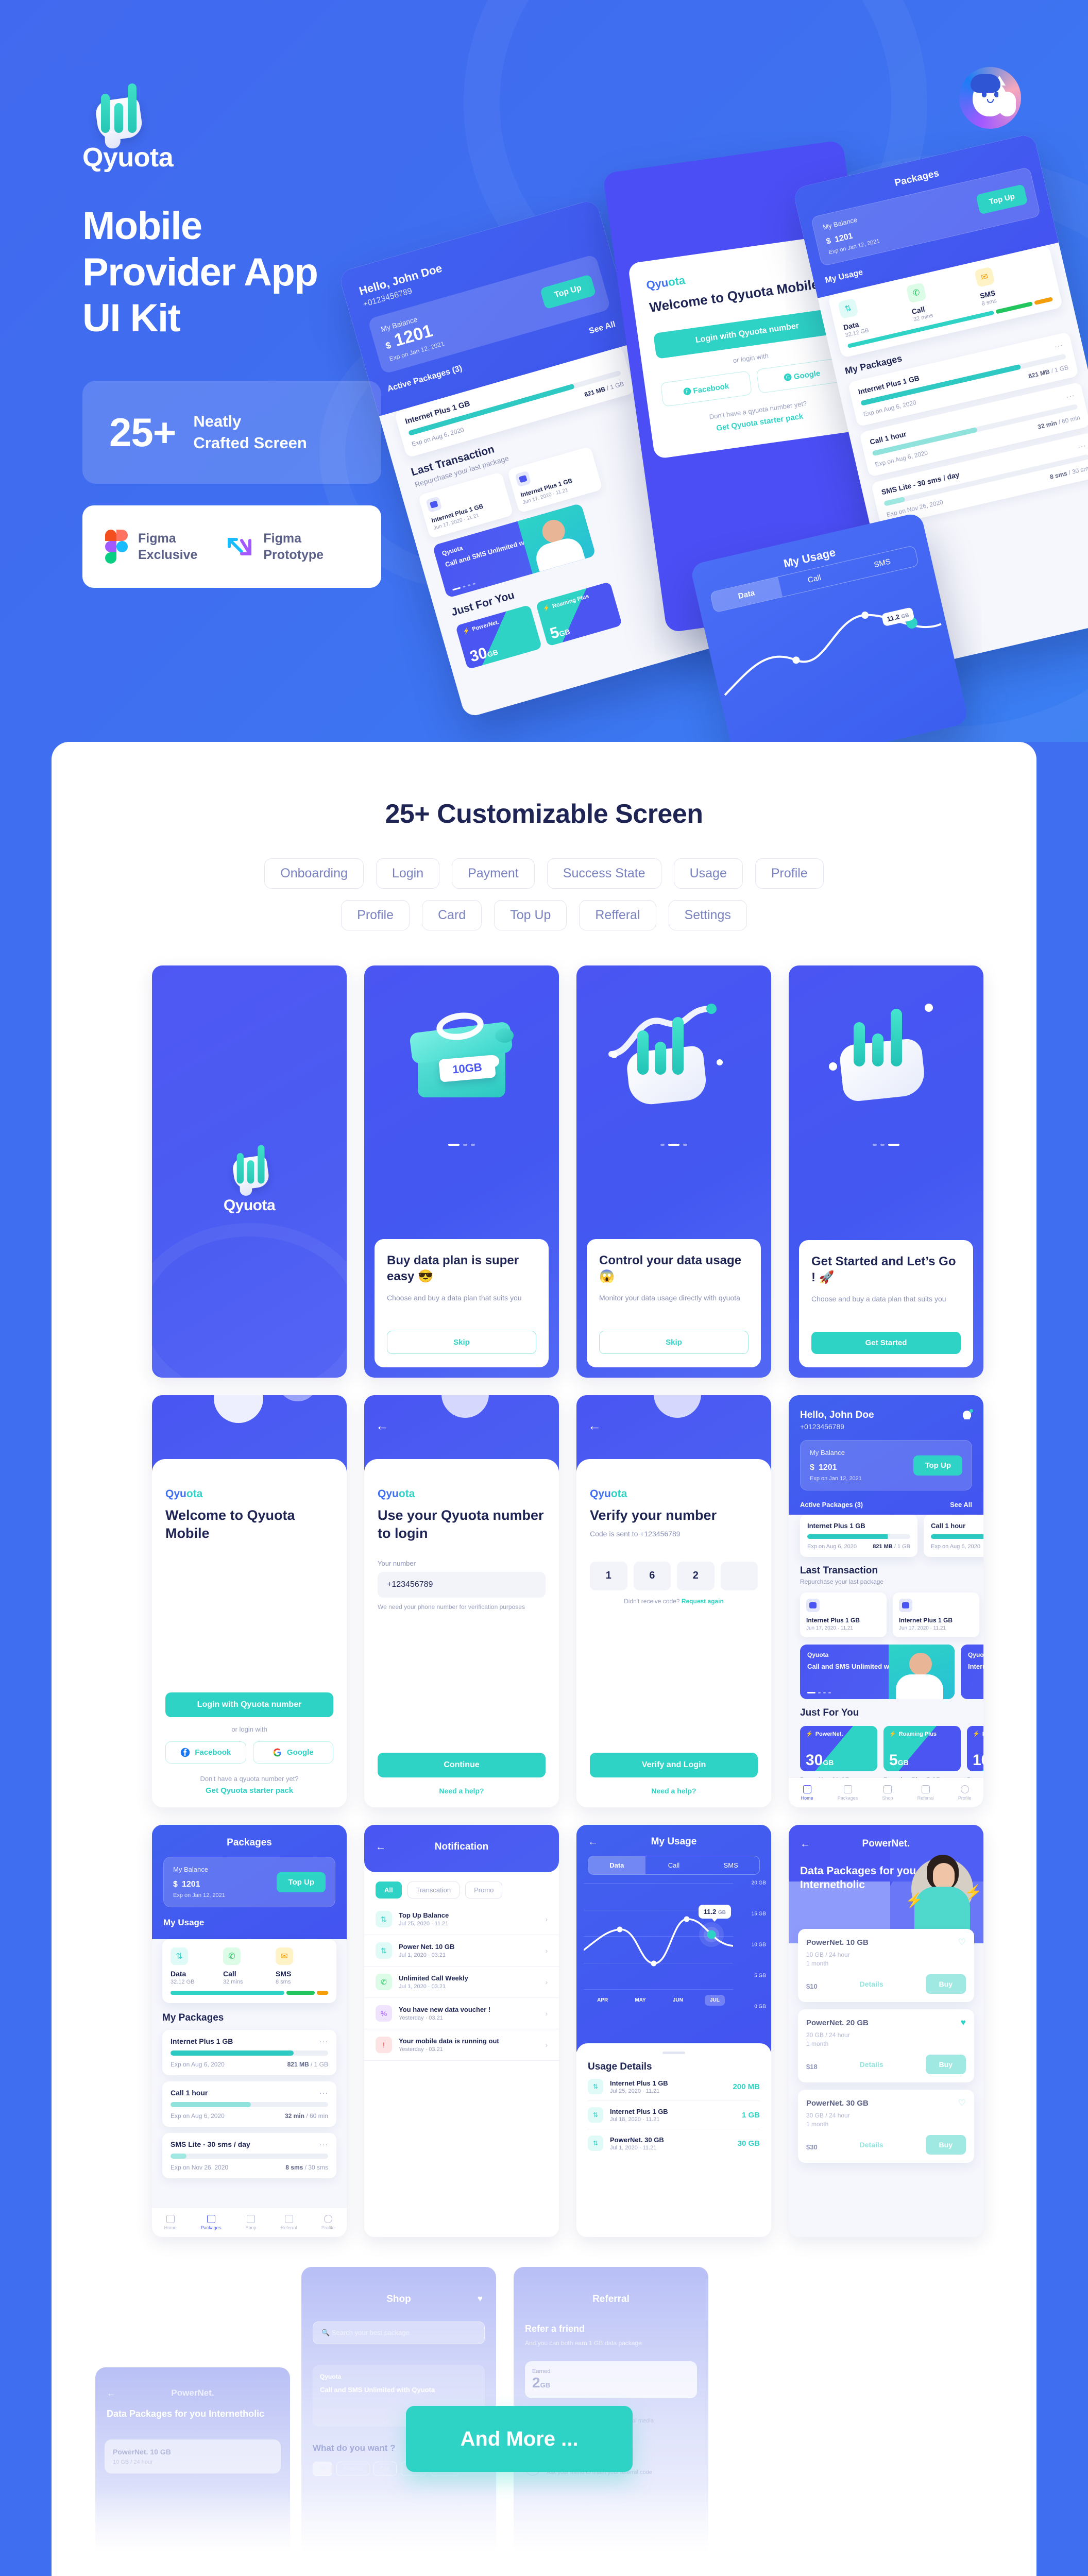 This screenshot has width=1088, height=2576. I want to click on nav-item-packages: Packages, so click(211, 2222).